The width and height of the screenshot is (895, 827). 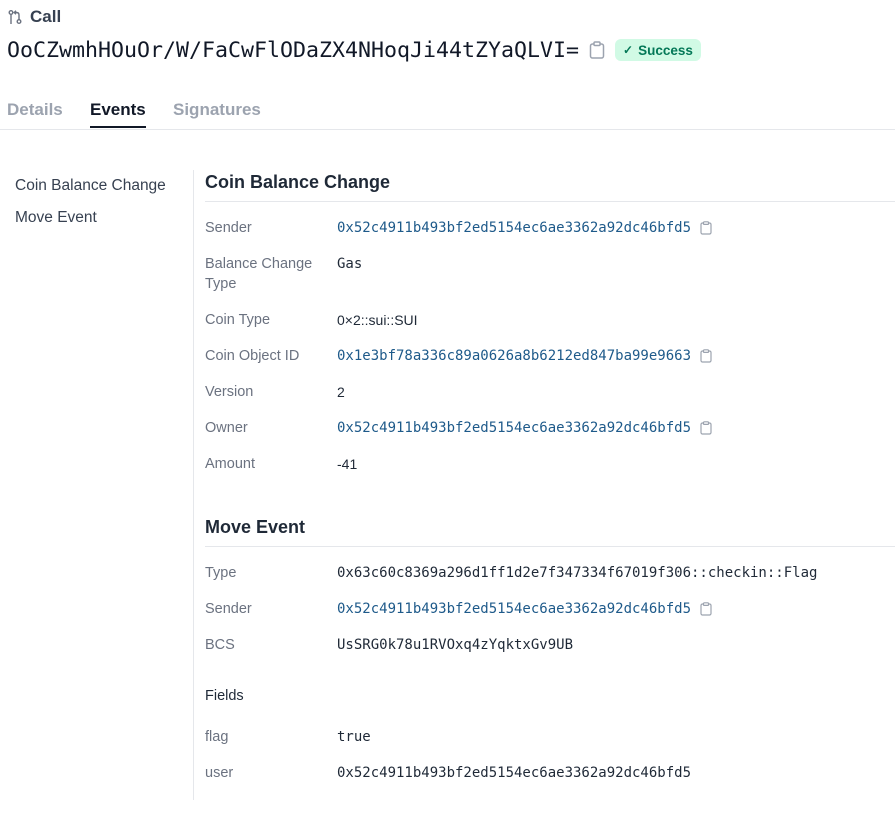 I want to click on cbc-balance-type-value: Gas, so click(x=350, y=264).